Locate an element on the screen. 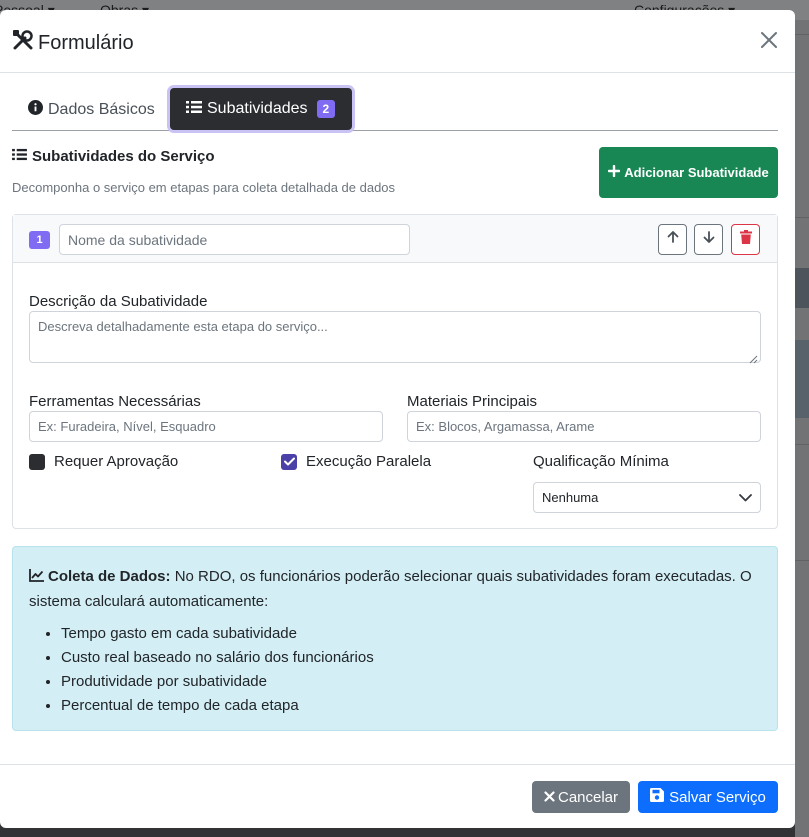 This screenshot has width=809, height=837. tab-subatividades: Subatividades 2 is located at coordinates (261, 109).